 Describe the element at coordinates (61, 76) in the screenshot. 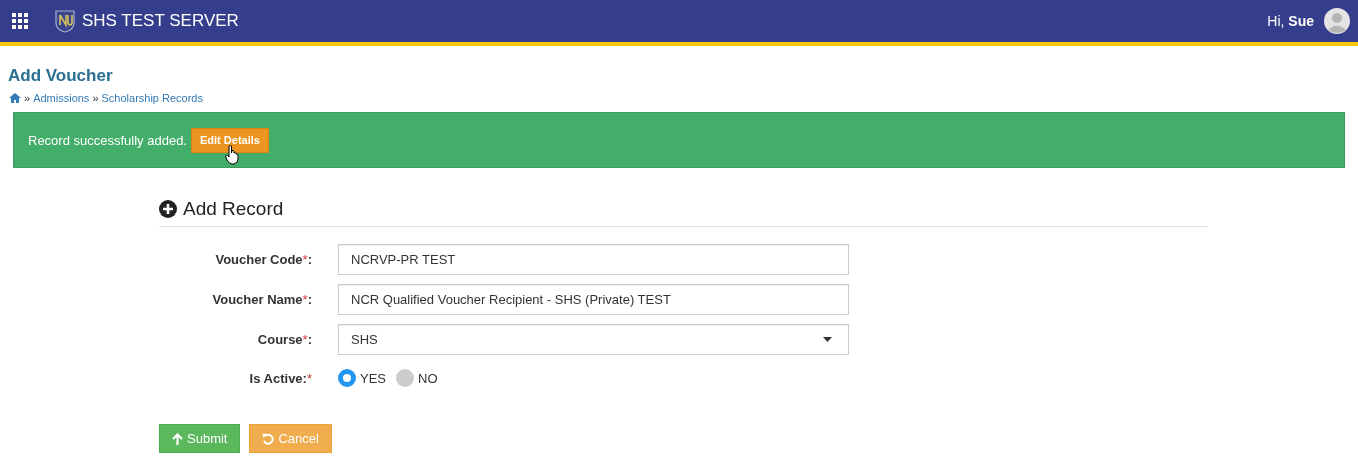

I see `page-title: Add Voucher` at that location.